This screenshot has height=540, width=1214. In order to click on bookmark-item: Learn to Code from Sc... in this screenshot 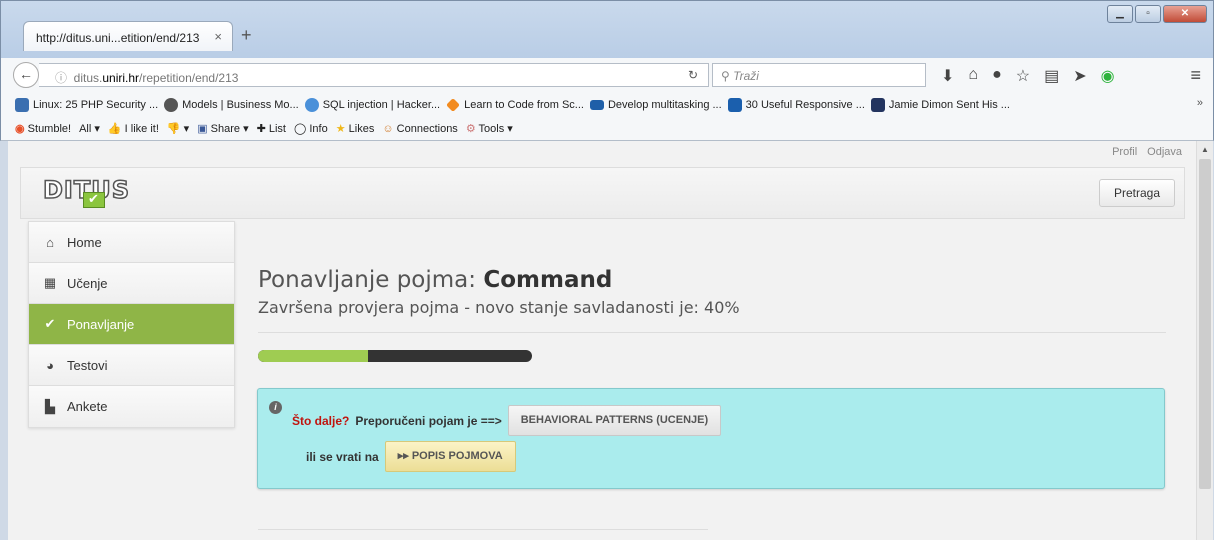, I will do `click(515, 104)`.